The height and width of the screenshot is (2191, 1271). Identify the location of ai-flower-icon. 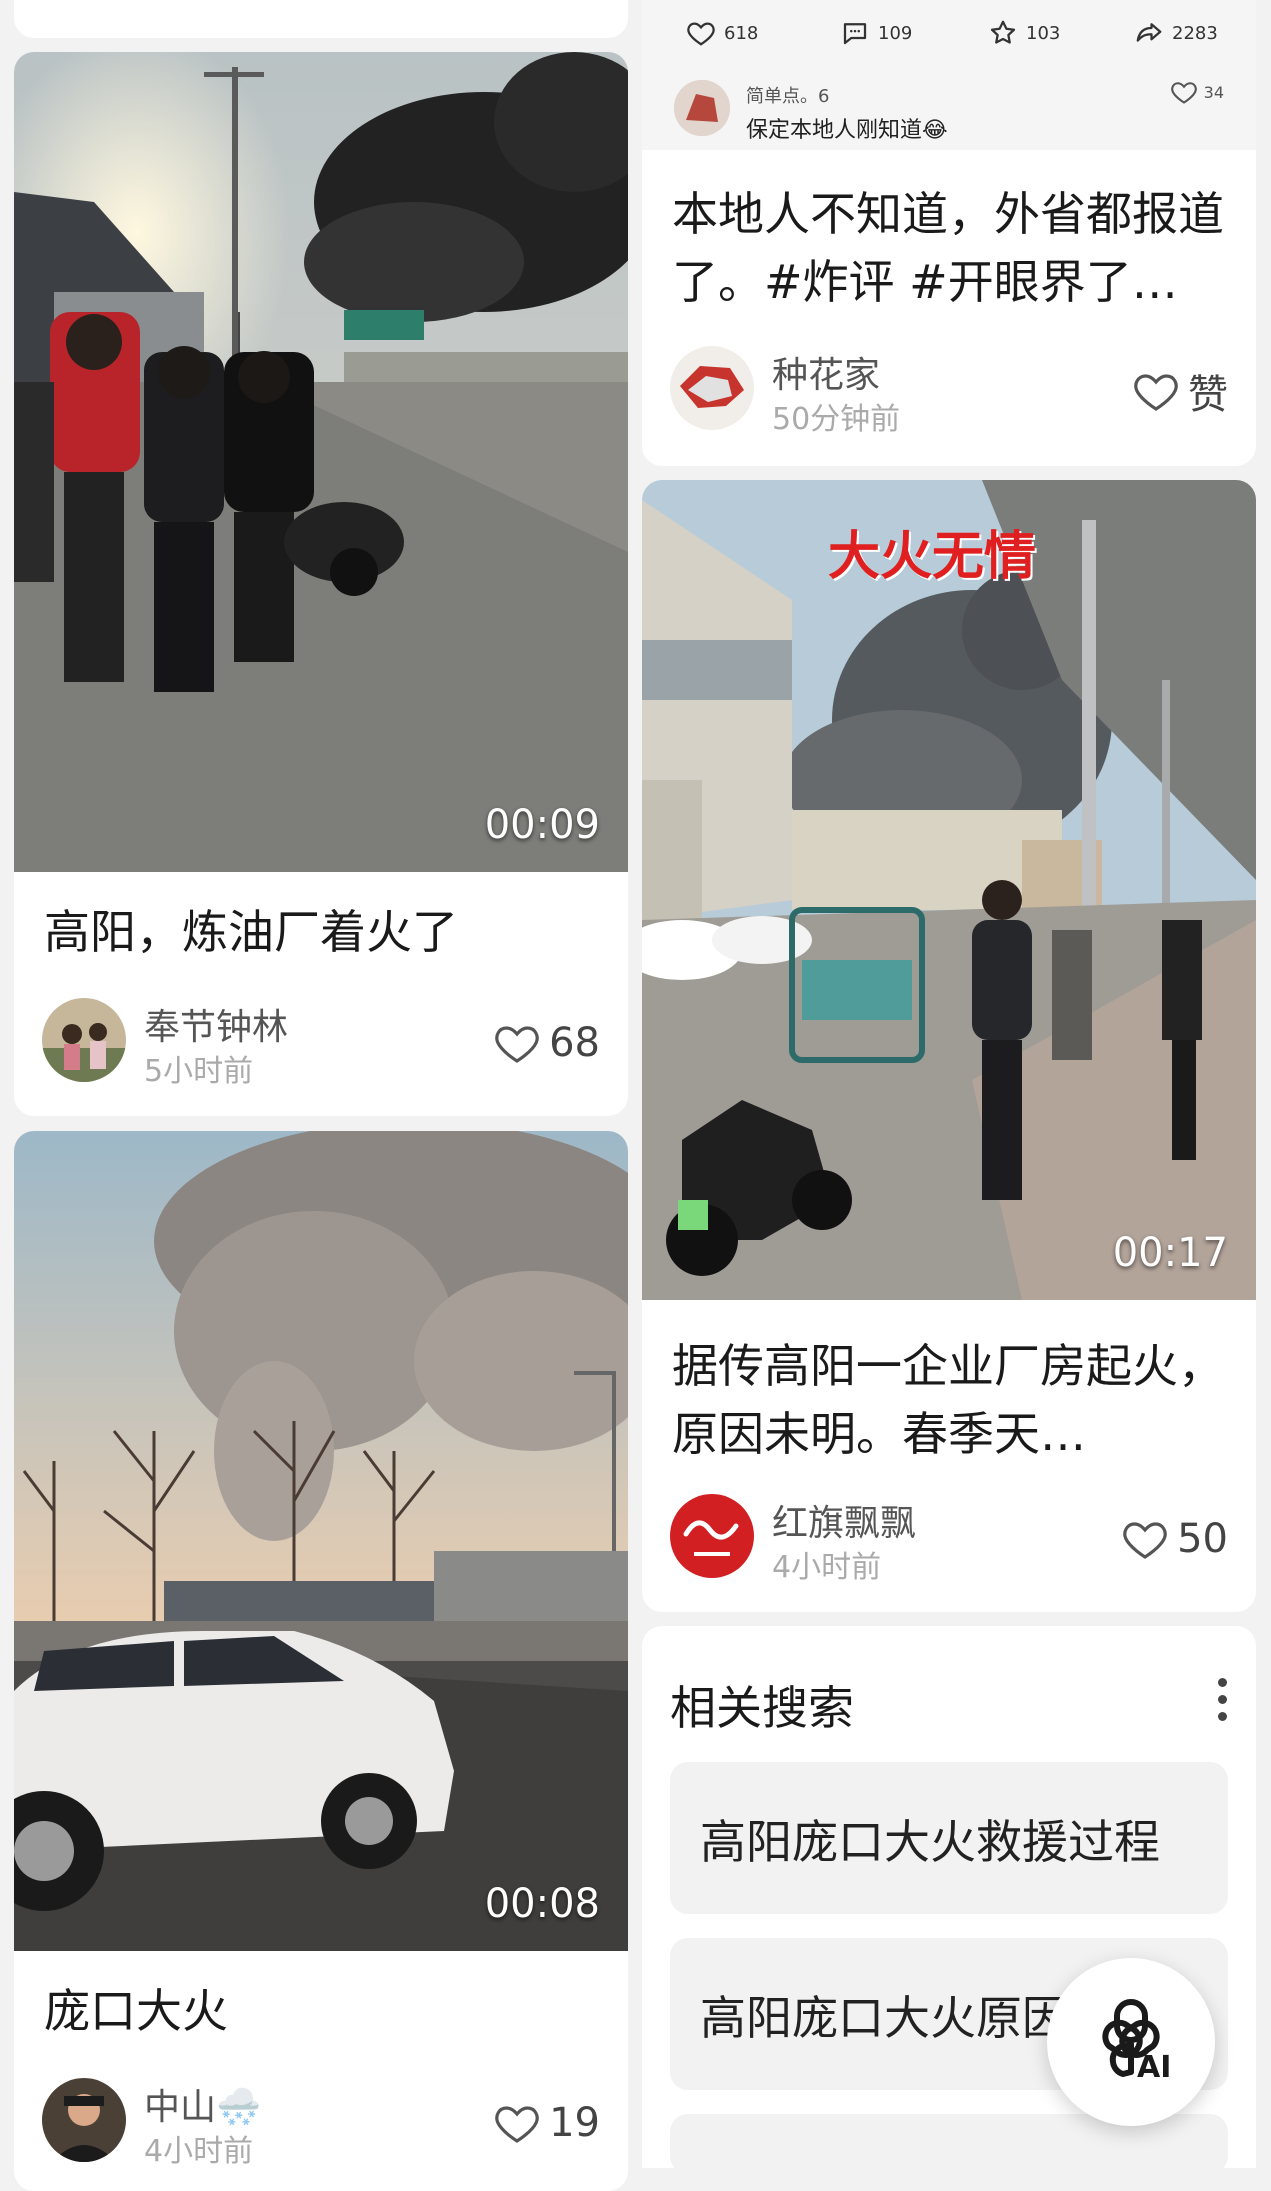
(1131, 2038).